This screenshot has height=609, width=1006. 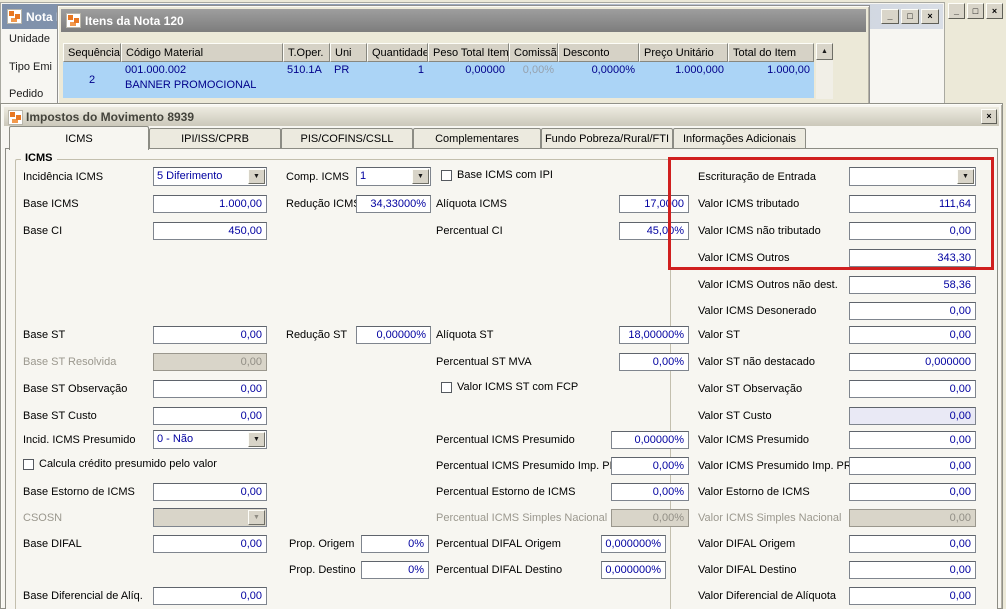 What do you see at coordinates (719, 335) in the screenshot?
I see `label-valor-st: Valor ST` at bounding box center [719, 335].